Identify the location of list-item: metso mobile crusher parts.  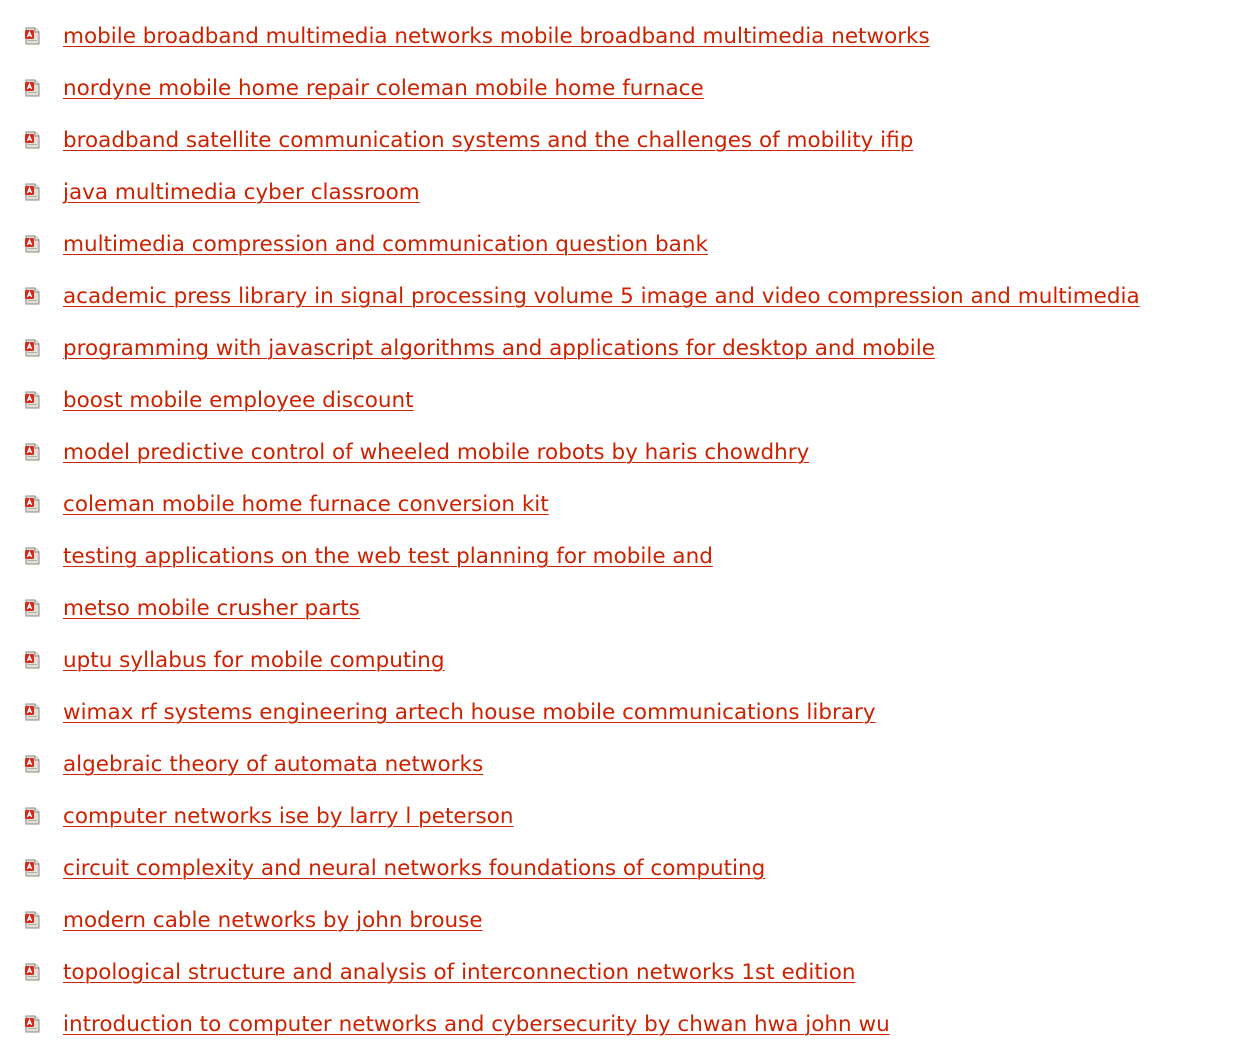
(631, 608).